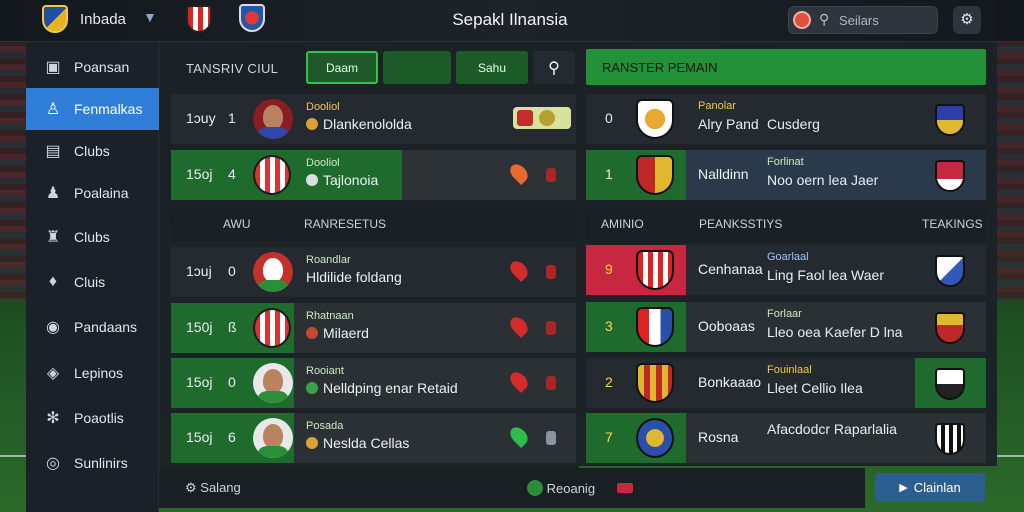 This screenshot has height=512, width=1024. Describe the element at coordinates (53, 418) in the screenshot. I see `settings-icon: ✻` at that location.